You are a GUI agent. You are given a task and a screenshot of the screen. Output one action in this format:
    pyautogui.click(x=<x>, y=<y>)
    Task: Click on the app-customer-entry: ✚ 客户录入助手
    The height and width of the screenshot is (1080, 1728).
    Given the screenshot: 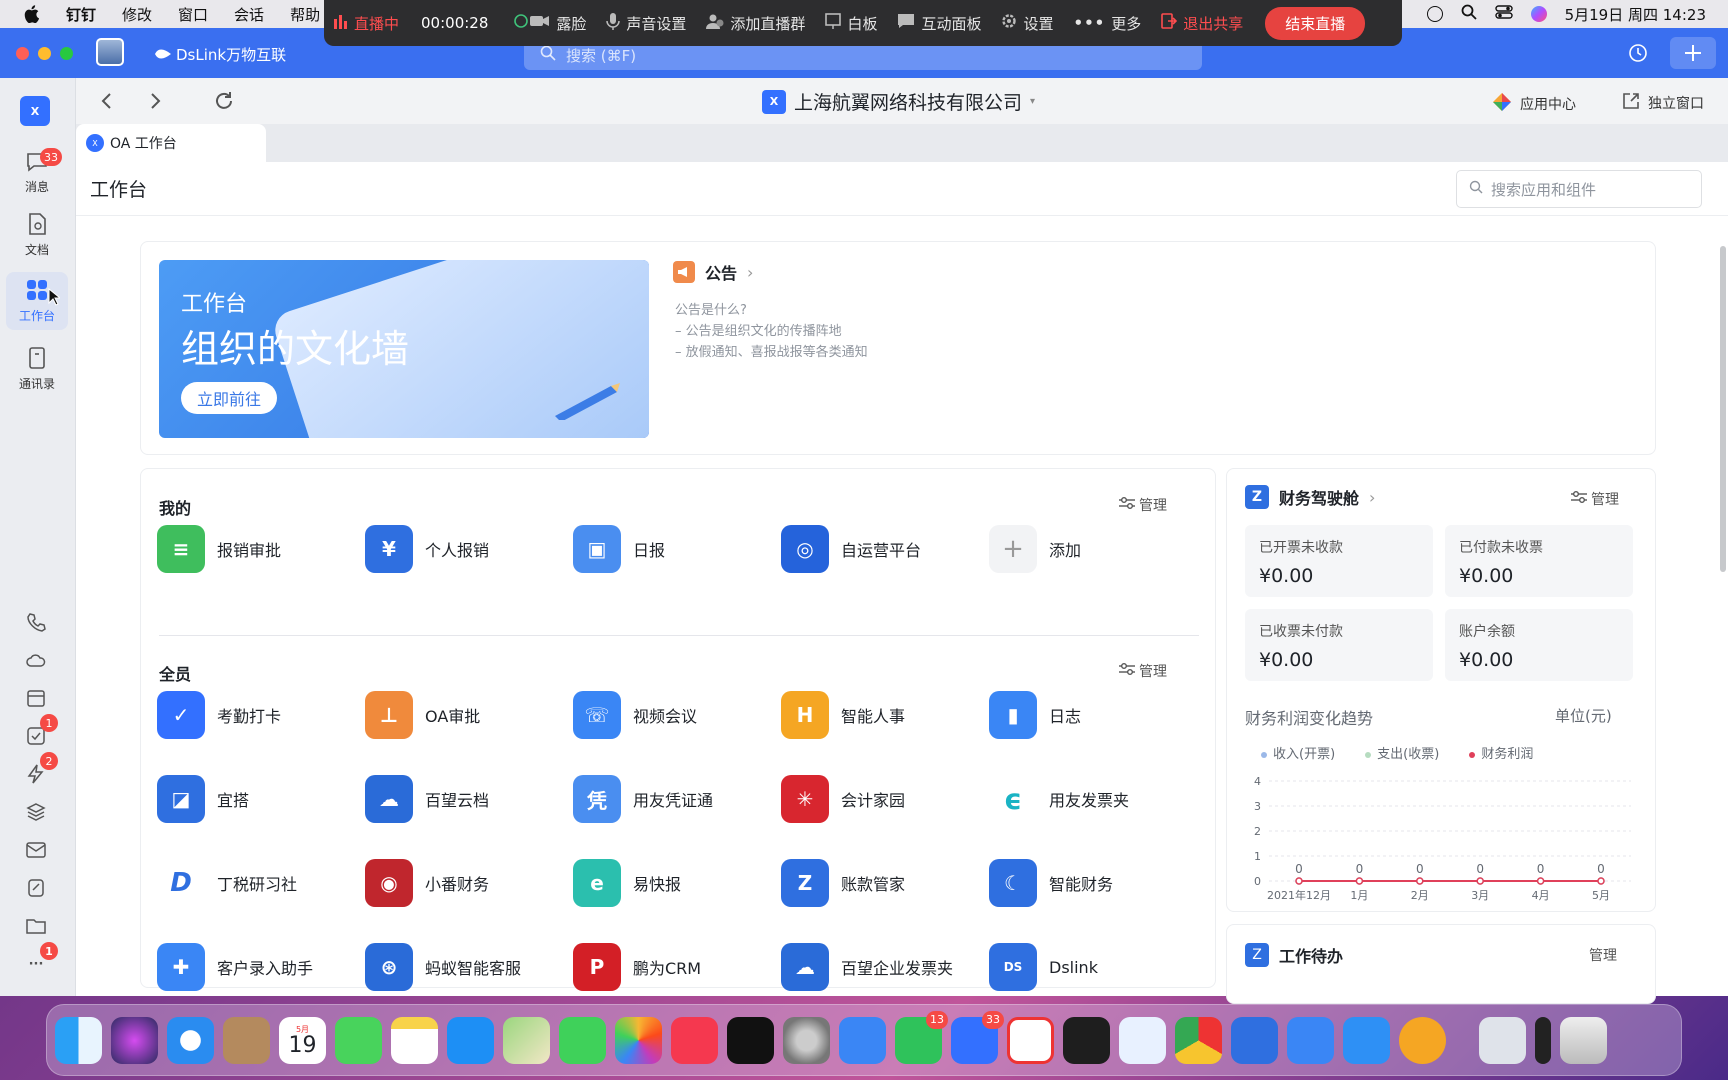 What is the action you would take?
    pyautogui.click(x=235, y=967)
    